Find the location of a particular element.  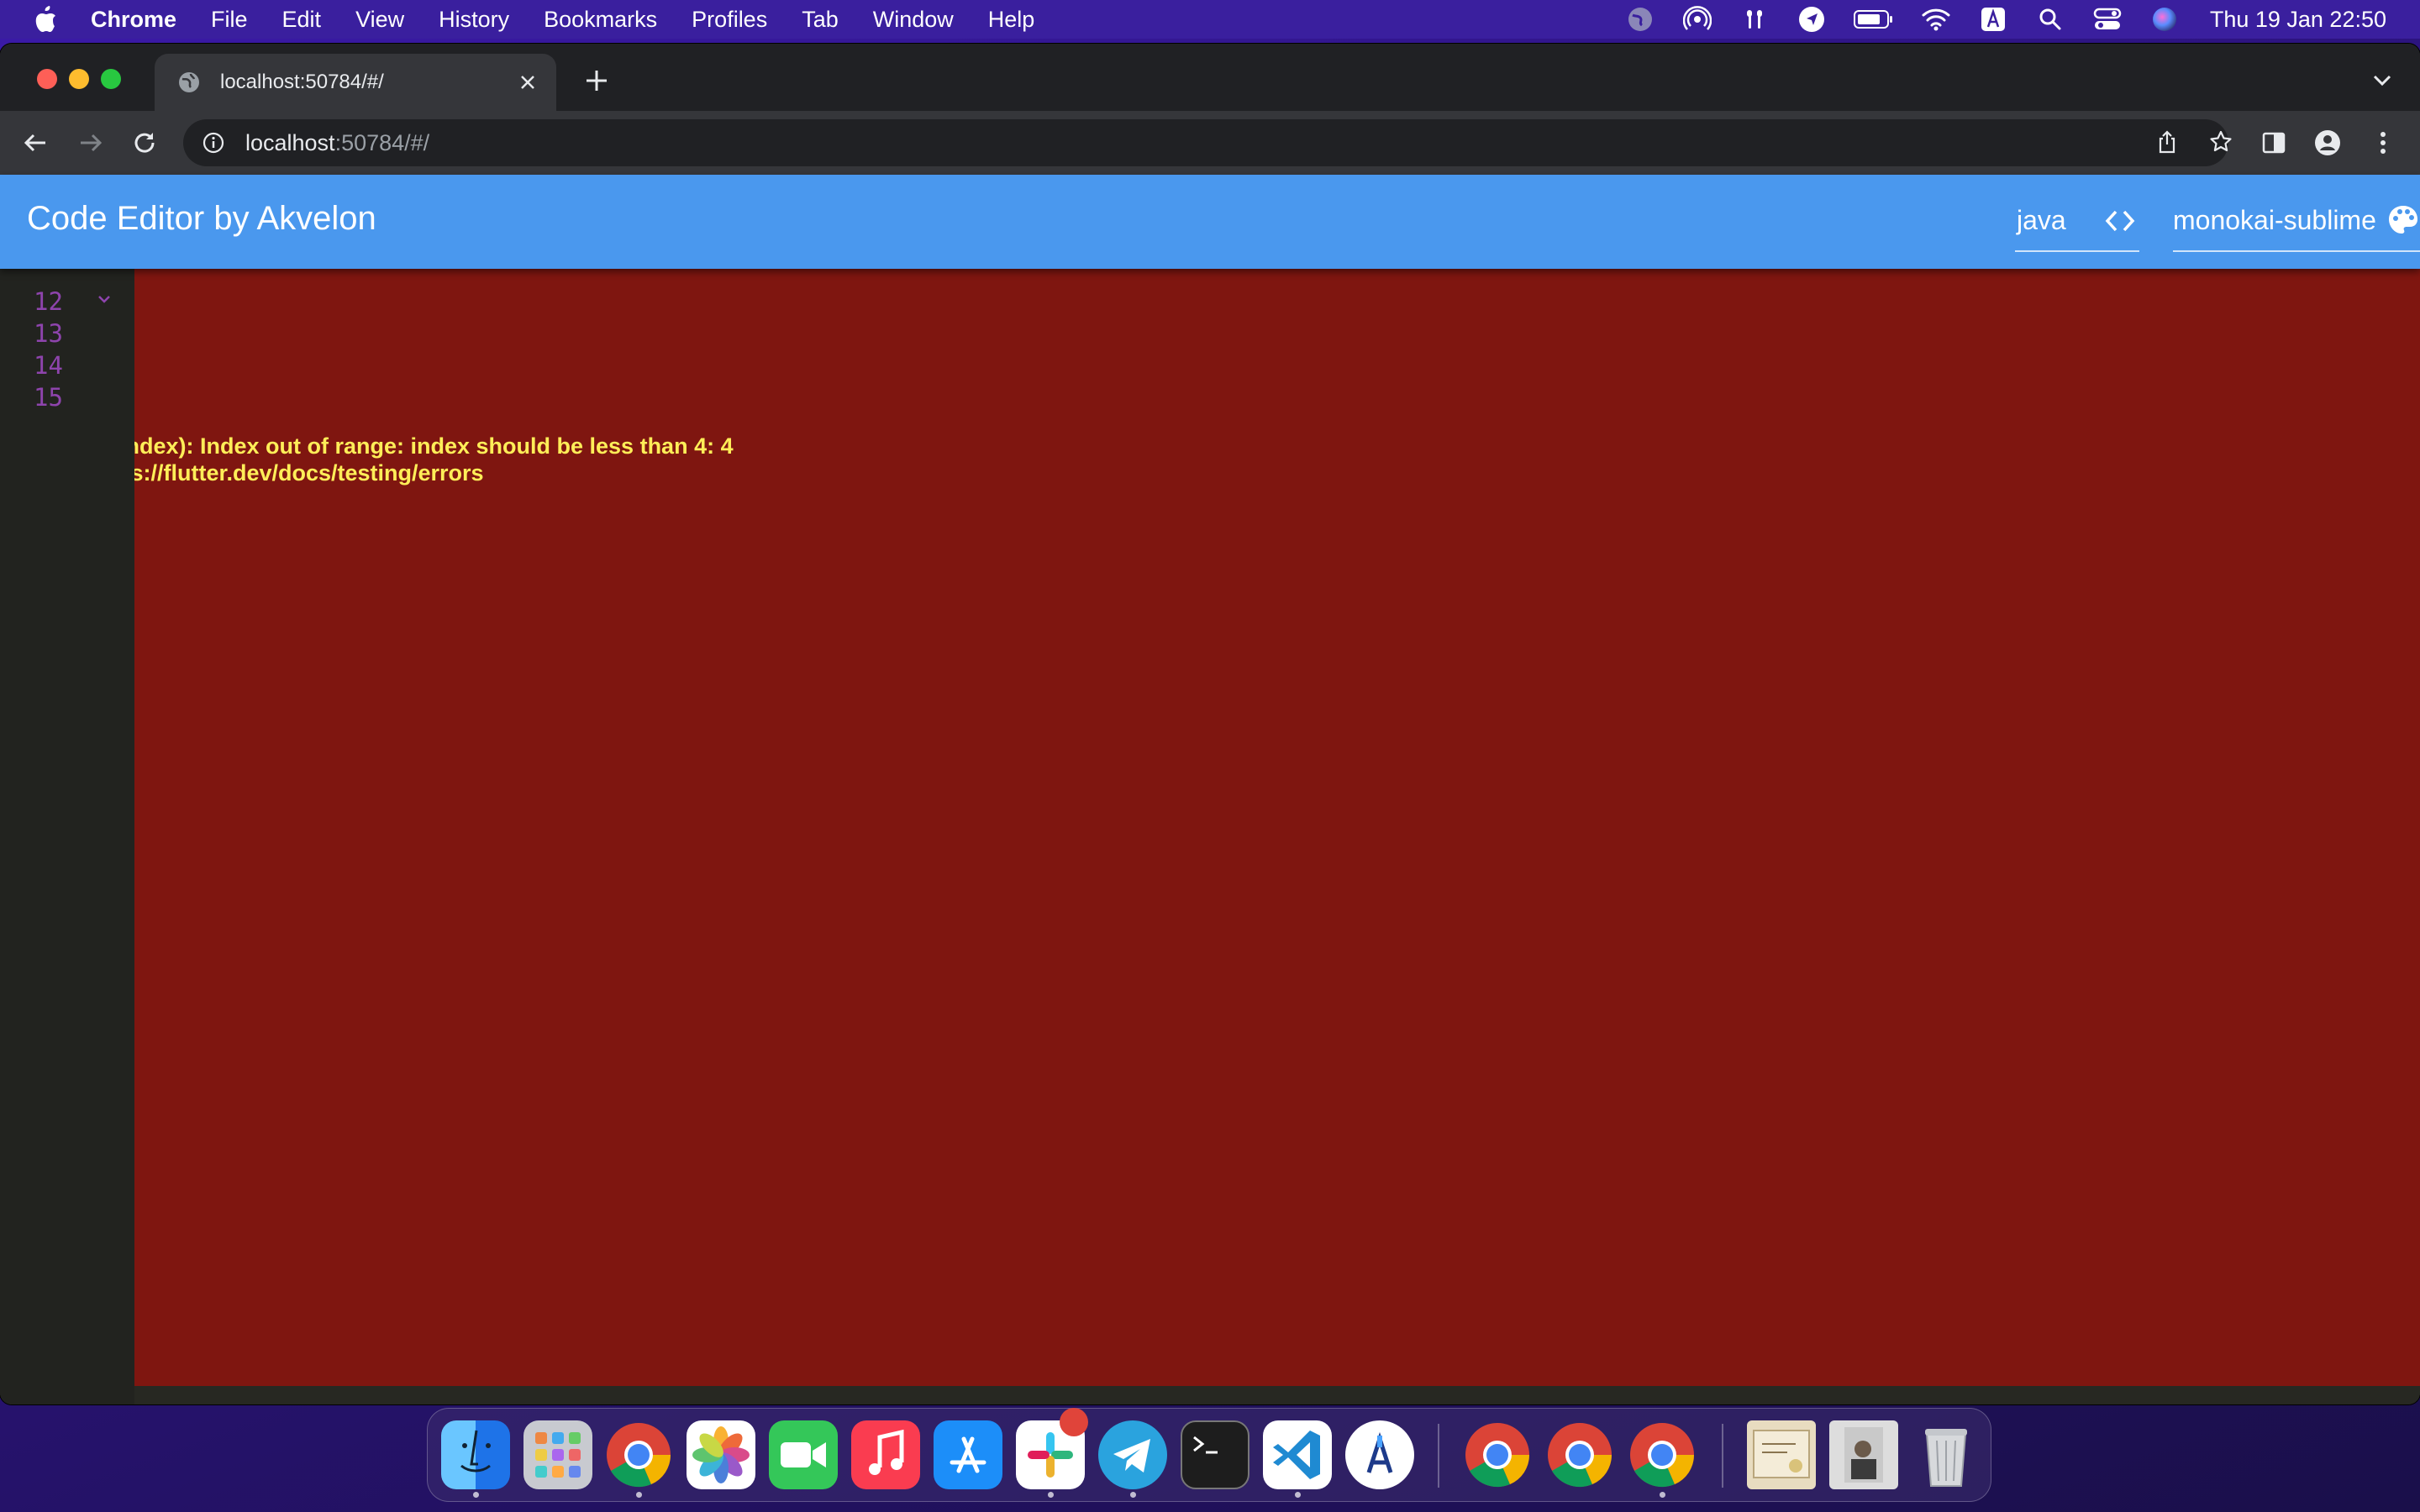

trash-icon is located at coordinates (1946, 1454).